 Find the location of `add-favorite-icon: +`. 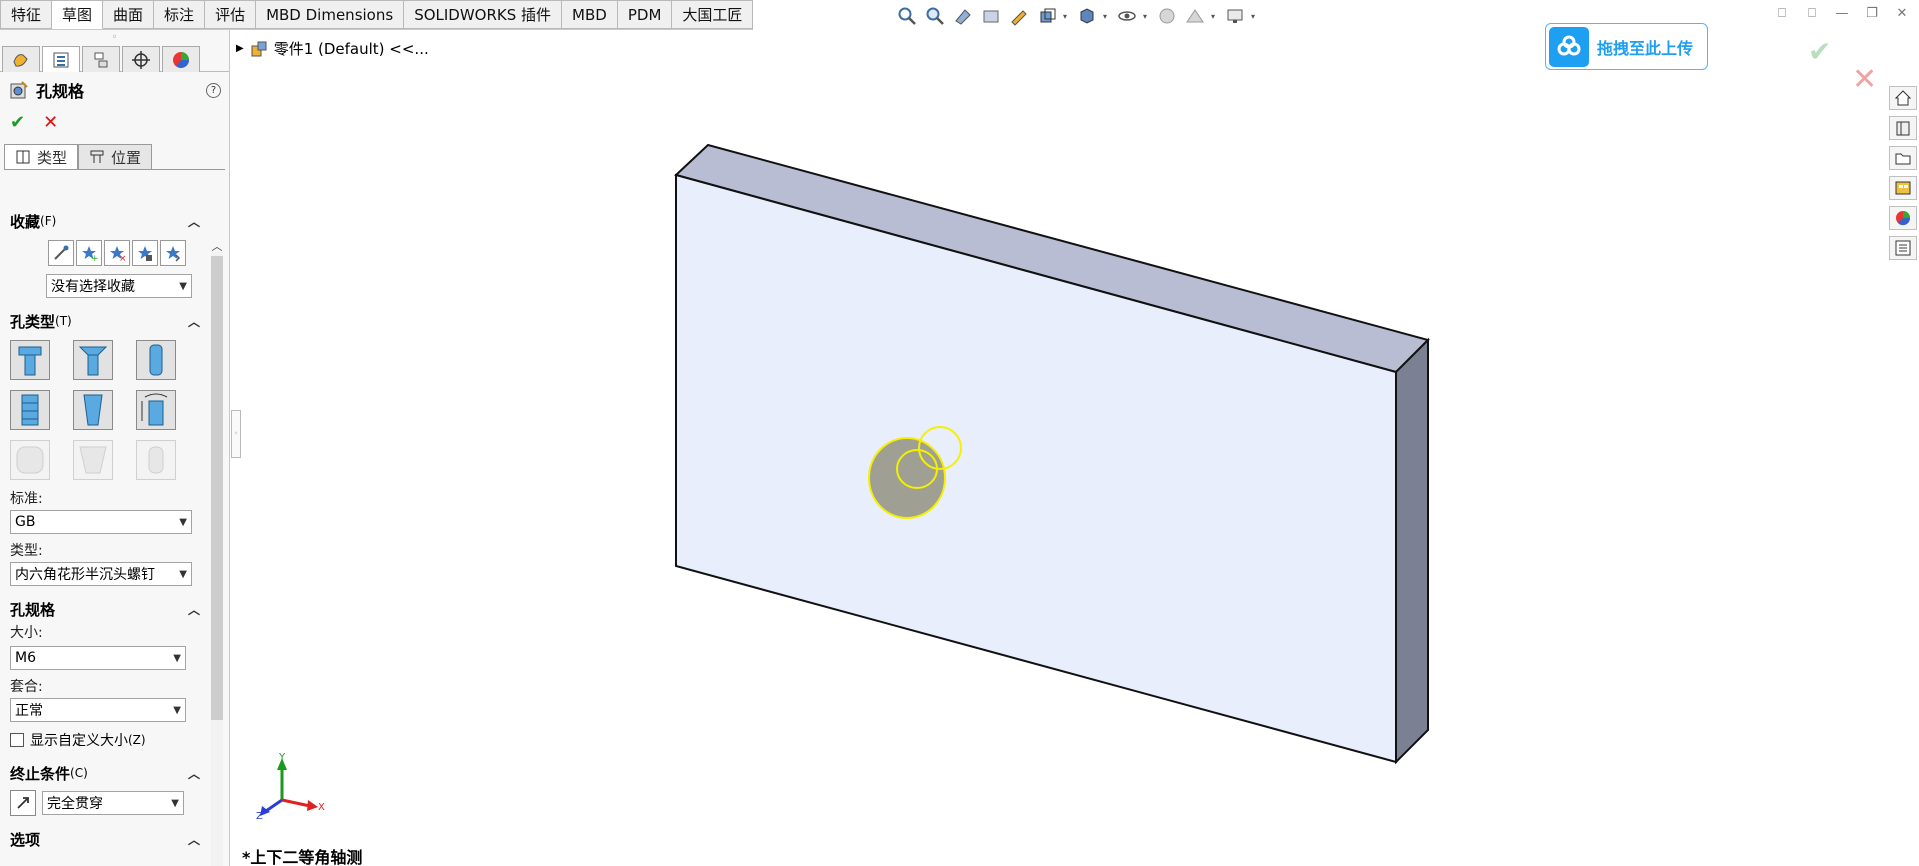

add-favorite-icon: + is located at coordinates (89, 253).